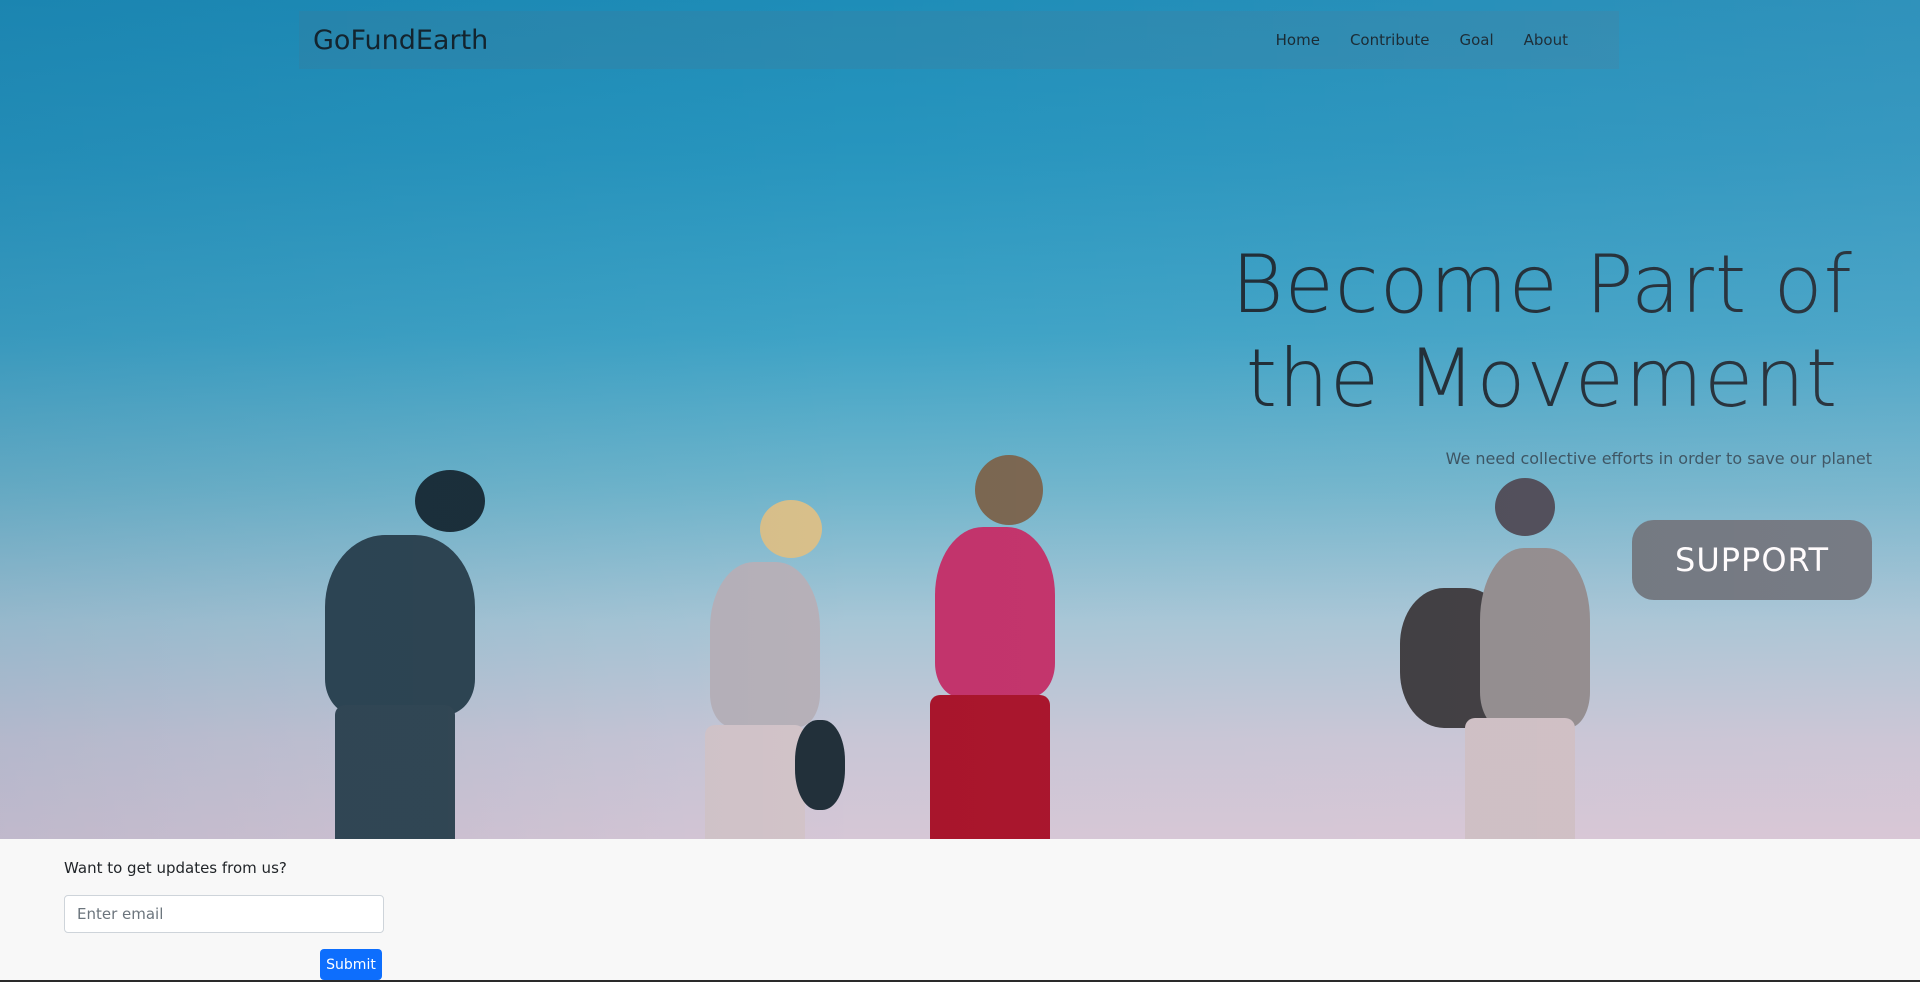 The image size is (1920, 982). Describe the element at coordinates (175, 868) in the screenshot. I see `newsletter-label: Want to get updates from us?` at that location.